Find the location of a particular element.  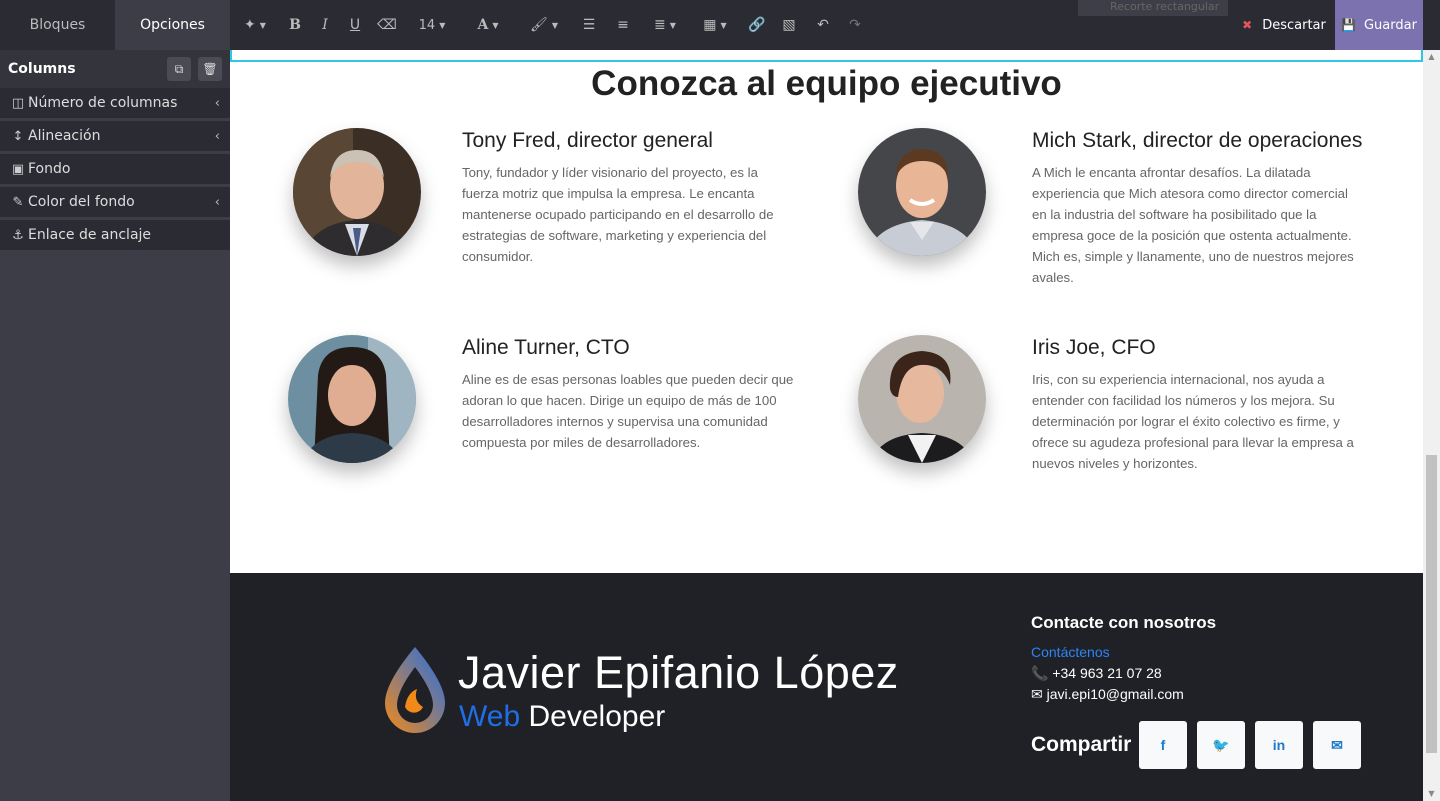

option-label: Número de columnas is located at coordinates (103, 103).